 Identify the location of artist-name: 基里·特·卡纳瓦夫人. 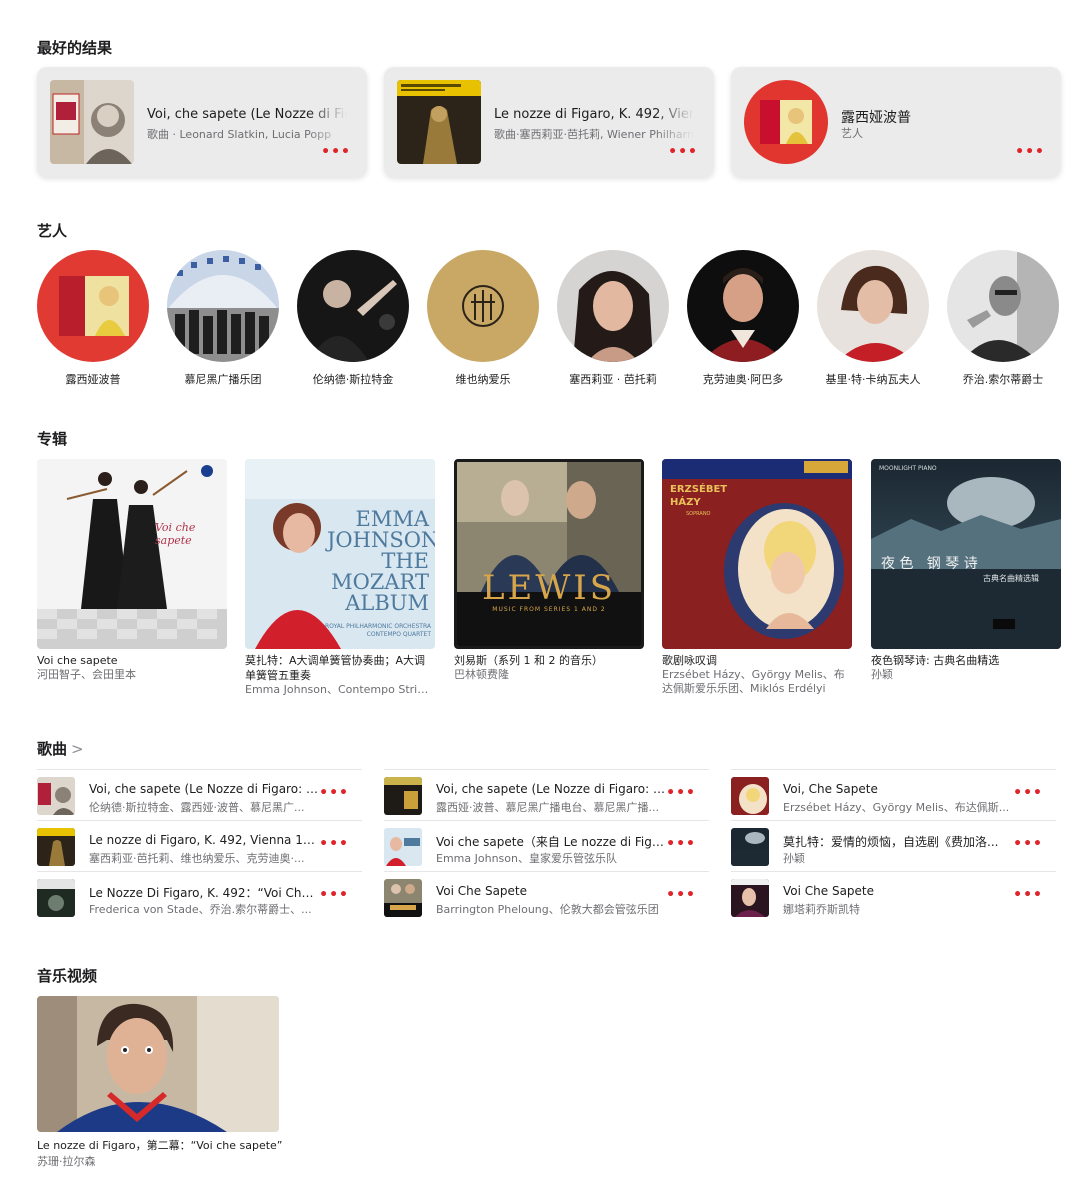
(873, 379).